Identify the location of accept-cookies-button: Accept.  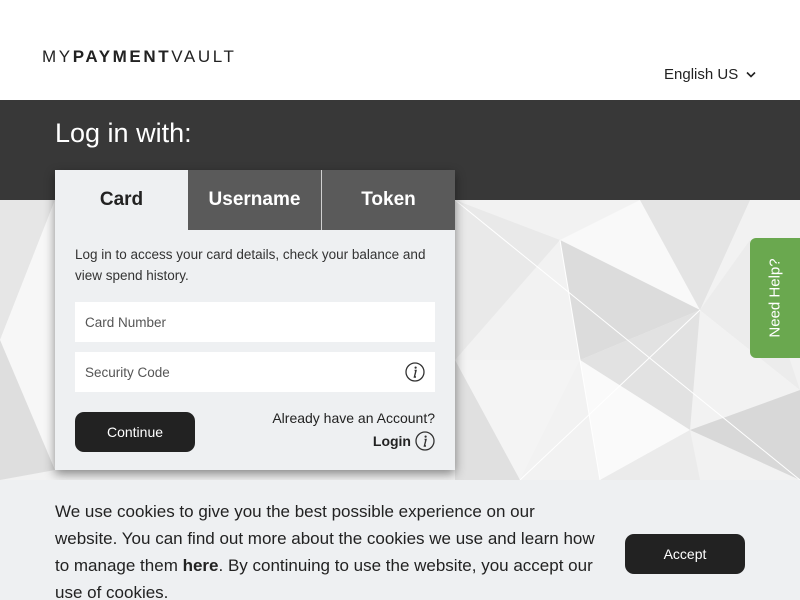
(685, 554).